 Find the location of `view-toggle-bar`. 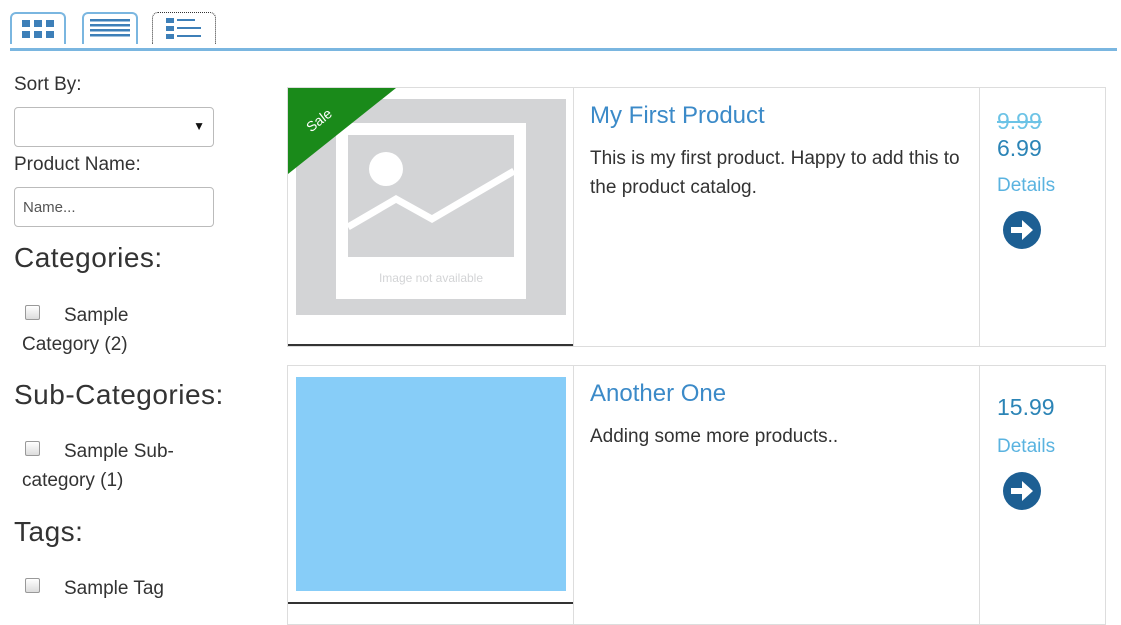

view-toggle-bar is located at coordinates (563, 31).